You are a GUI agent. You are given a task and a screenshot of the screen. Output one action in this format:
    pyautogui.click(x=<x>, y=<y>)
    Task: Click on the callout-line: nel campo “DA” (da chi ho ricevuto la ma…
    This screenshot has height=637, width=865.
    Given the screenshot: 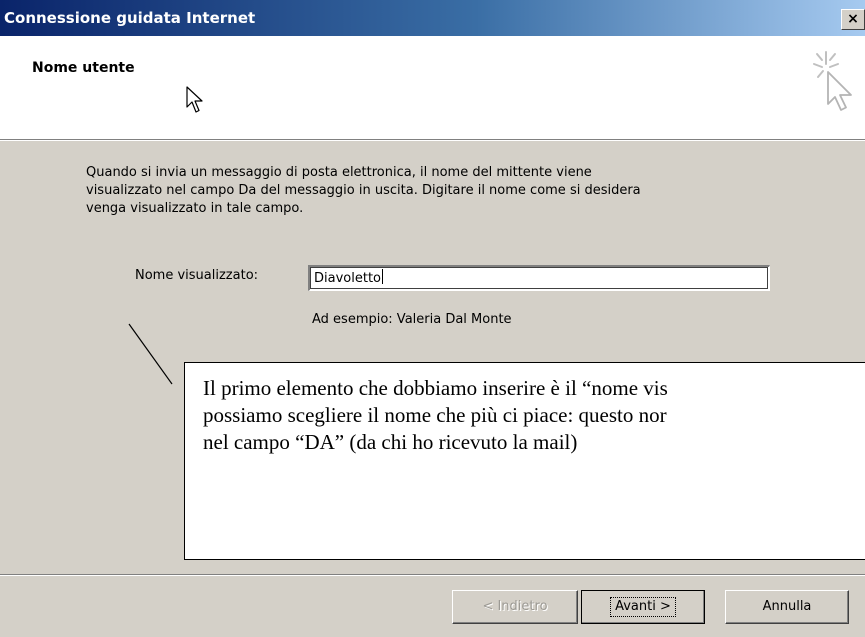 What is the action you would take?
    pyautogui.click(x=390, y=442)
    